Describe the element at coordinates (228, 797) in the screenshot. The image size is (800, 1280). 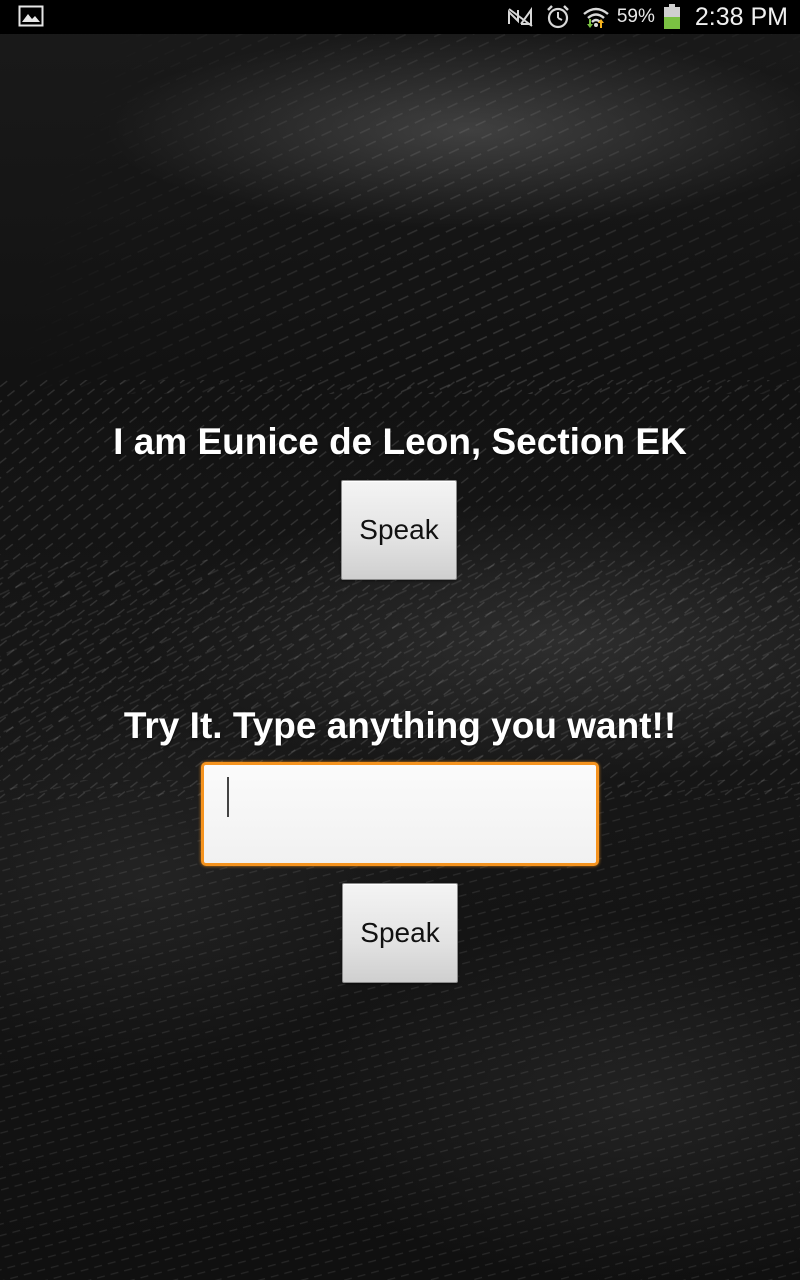
I see `text-cursor` at that location.